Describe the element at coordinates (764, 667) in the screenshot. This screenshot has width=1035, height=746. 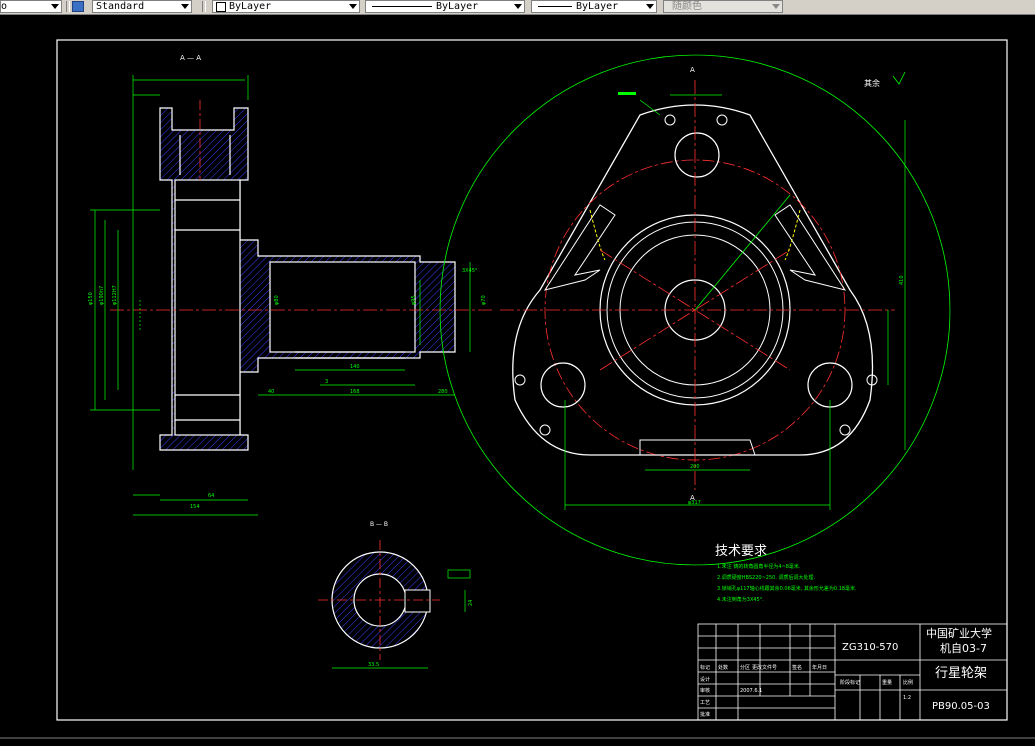
I see `change-doc-label: 更改文件号` at that location.